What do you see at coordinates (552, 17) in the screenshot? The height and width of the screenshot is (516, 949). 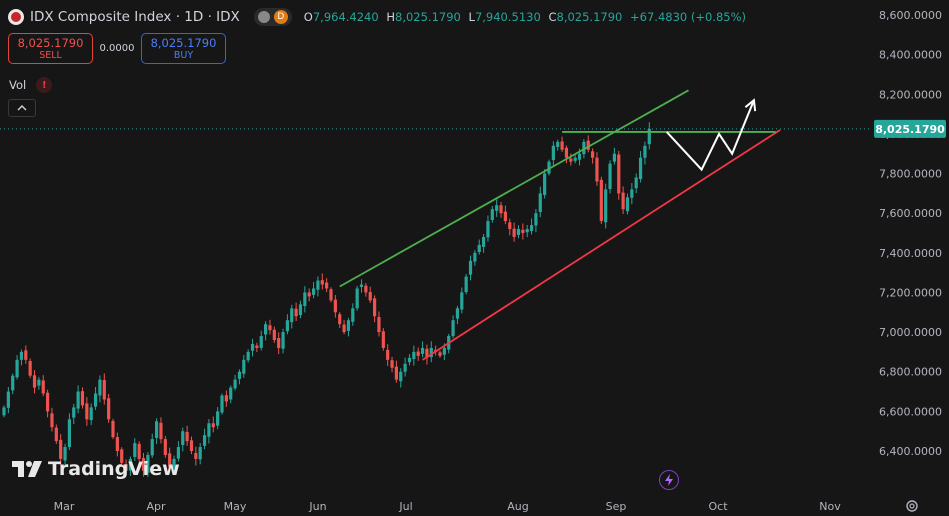 I see `close-label: C` at bounding box center [552, 17].